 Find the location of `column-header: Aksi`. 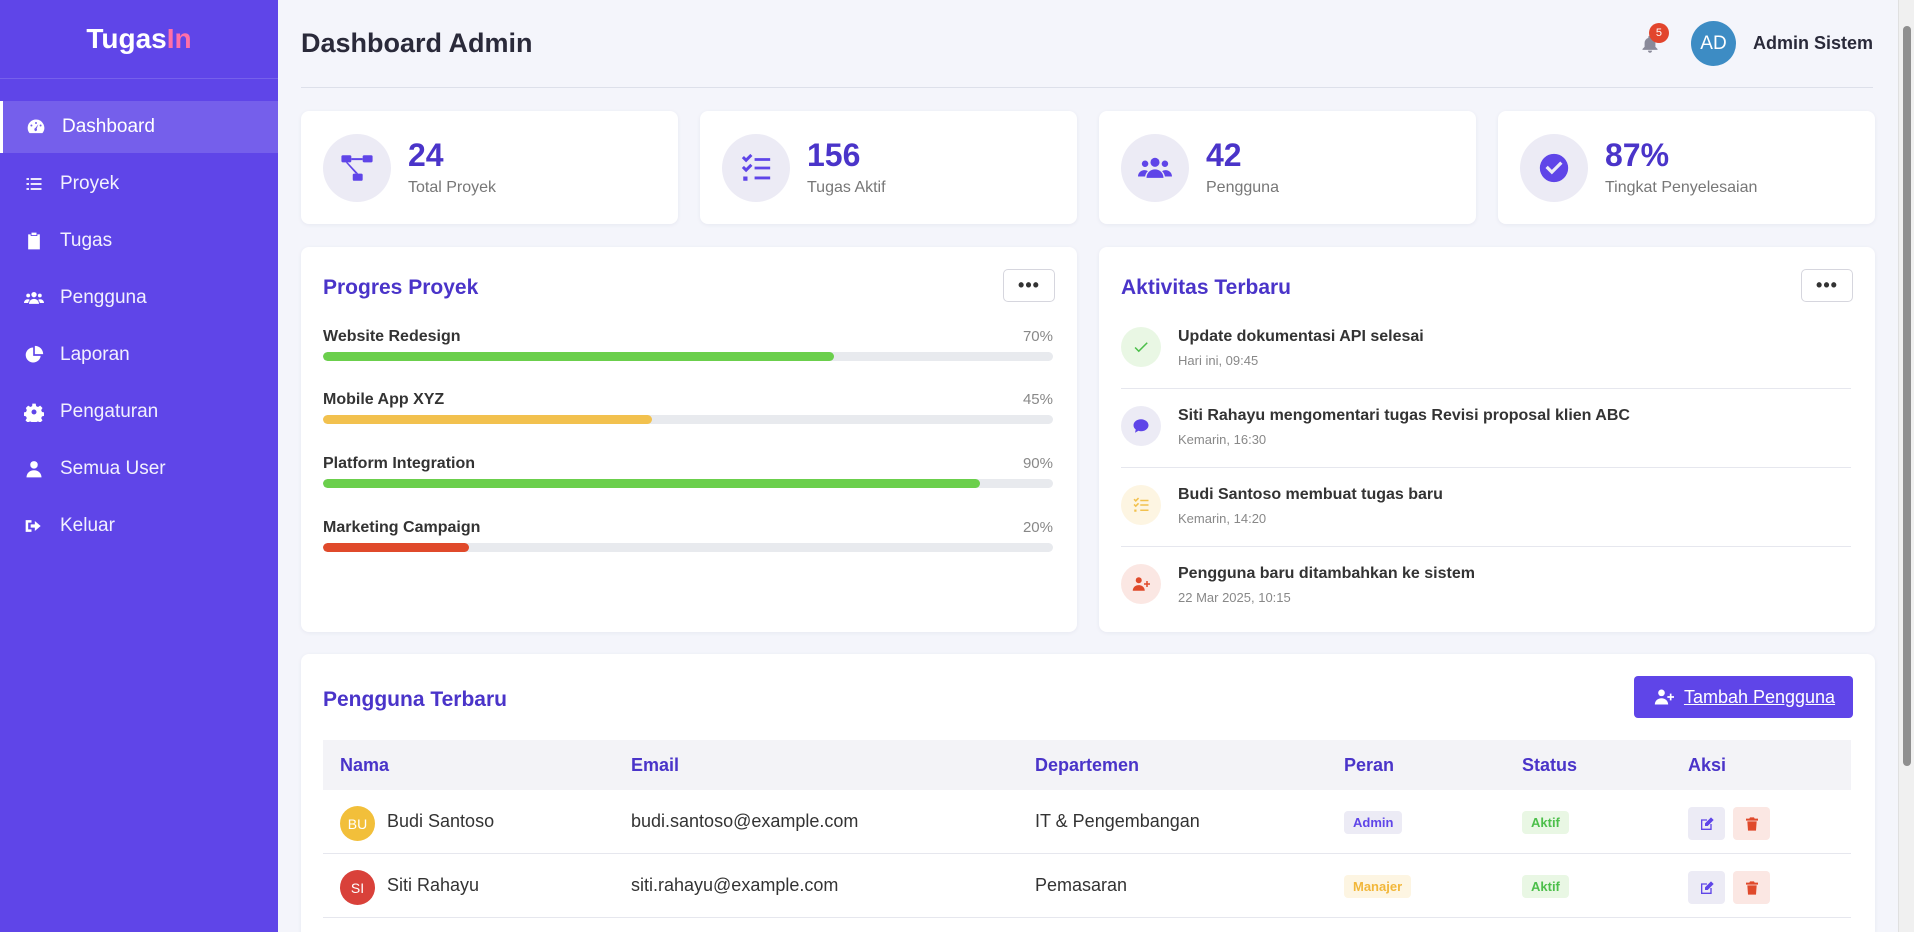

column-header: Aksi is located at coordinates (1707, 765).